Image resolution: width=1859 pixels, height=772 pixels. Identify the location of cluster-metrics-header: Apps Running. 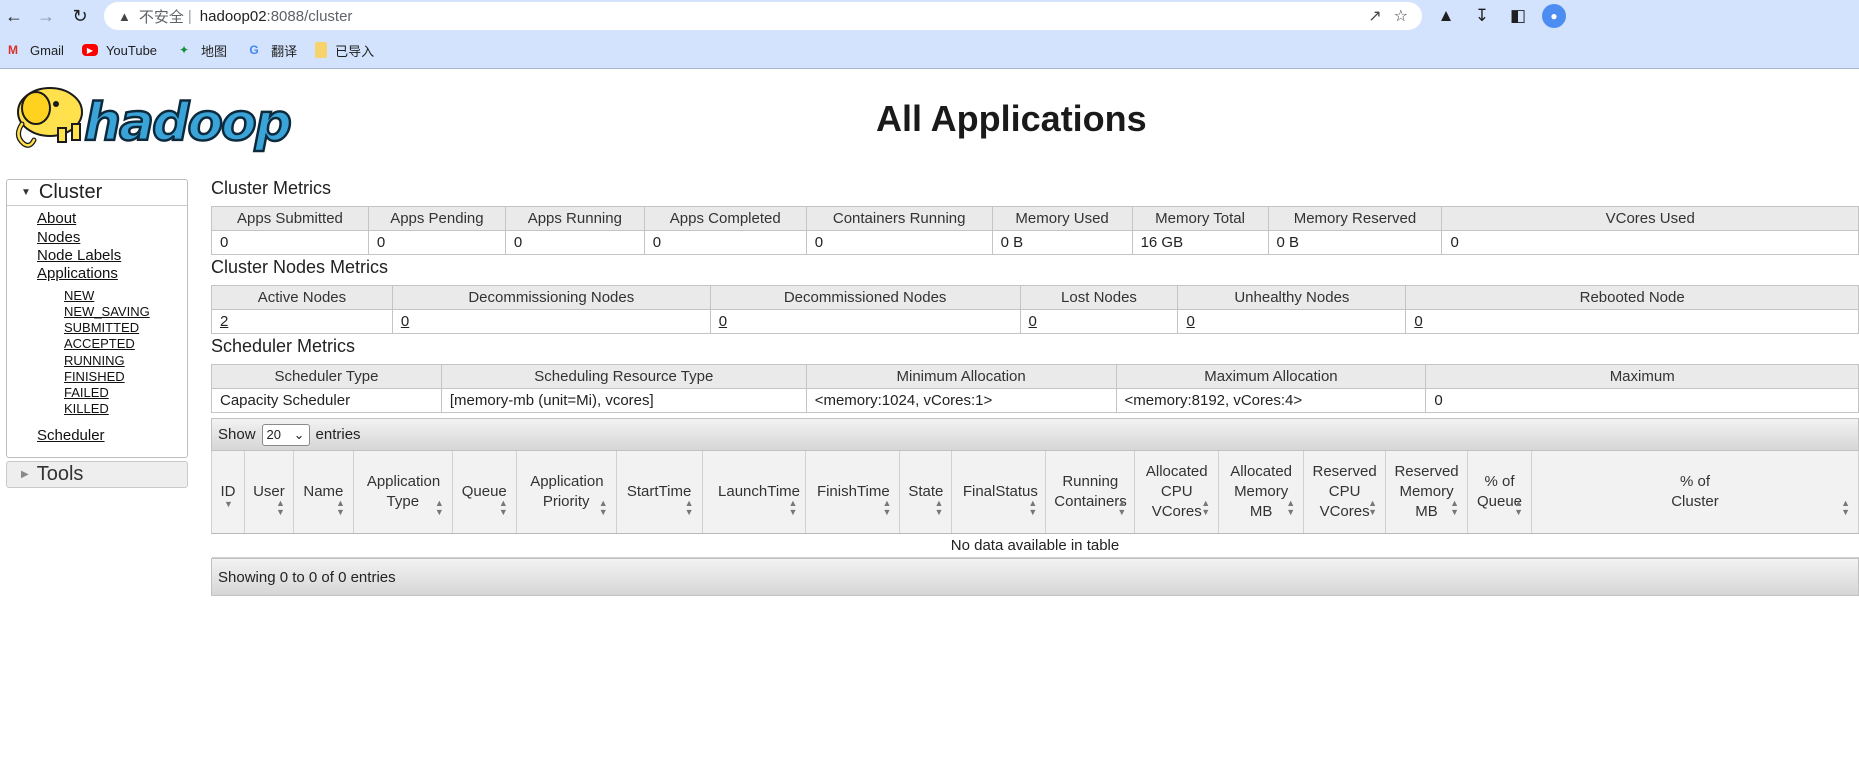
(574, 218).